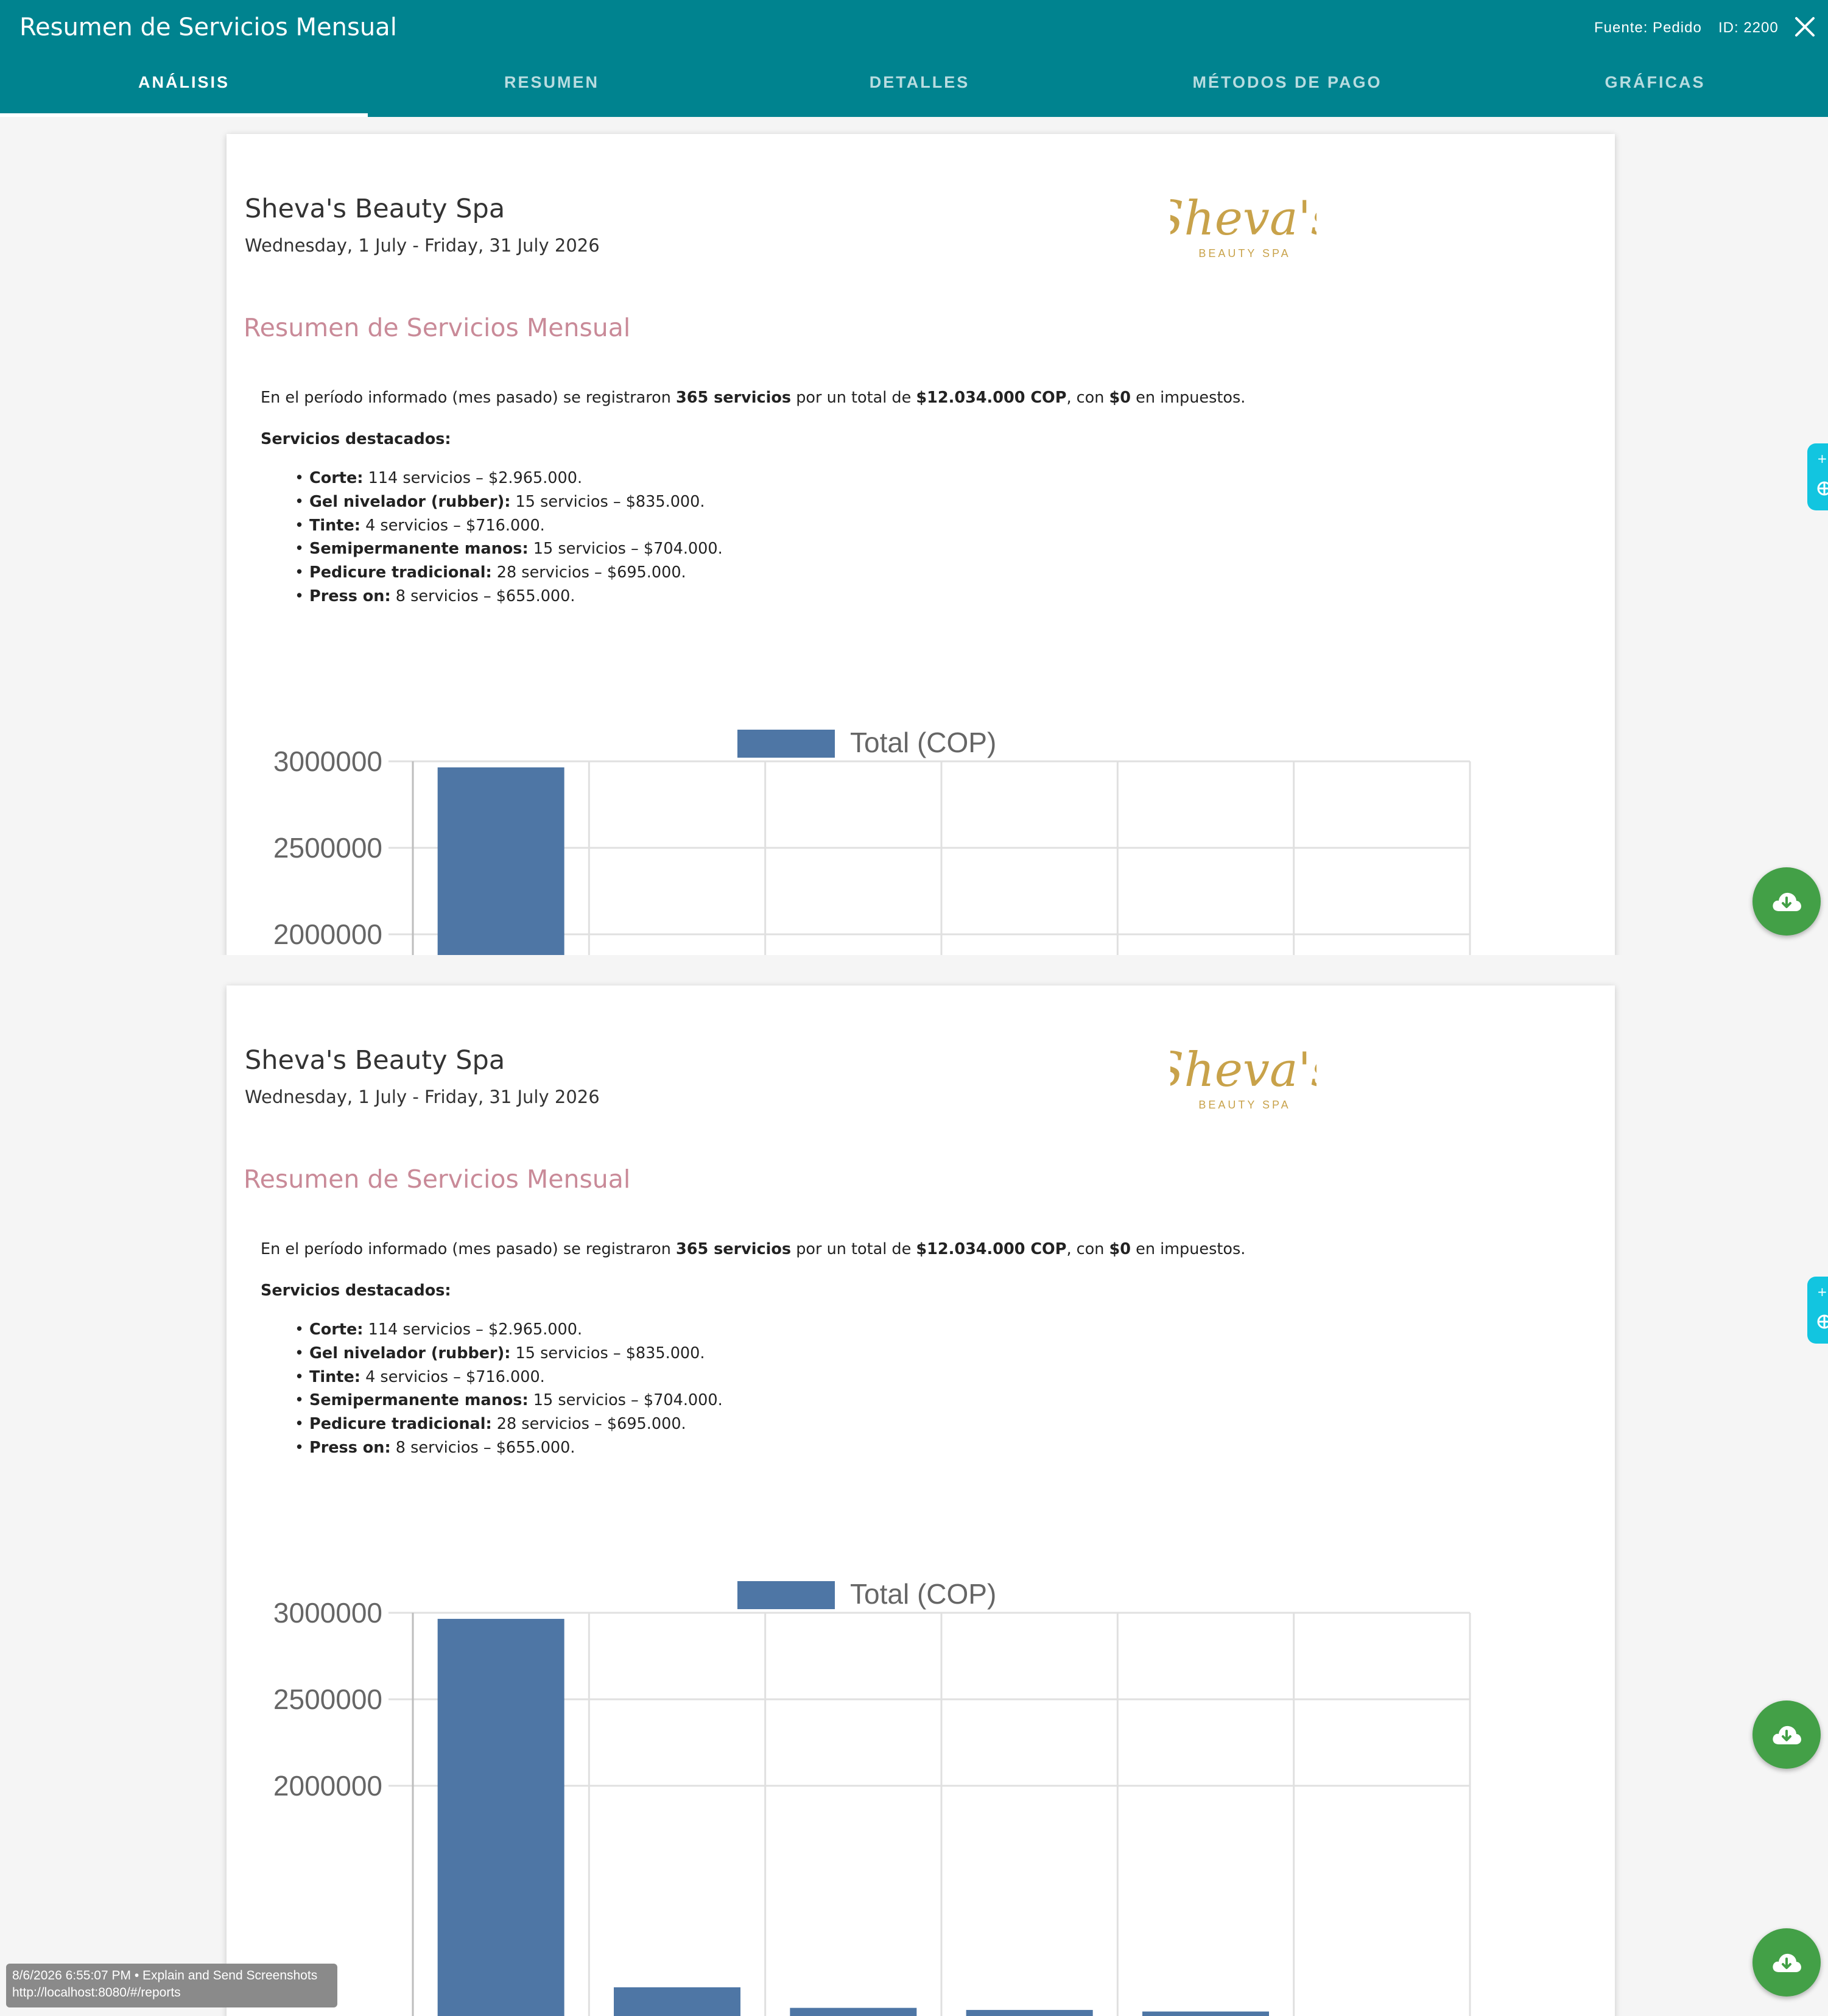 The image size is (1828, 2016). What do you see at coordinates (552, 86) in the screenshot?
I see `tab-resumen: RESUMEN` at bounding box center [552, 86].